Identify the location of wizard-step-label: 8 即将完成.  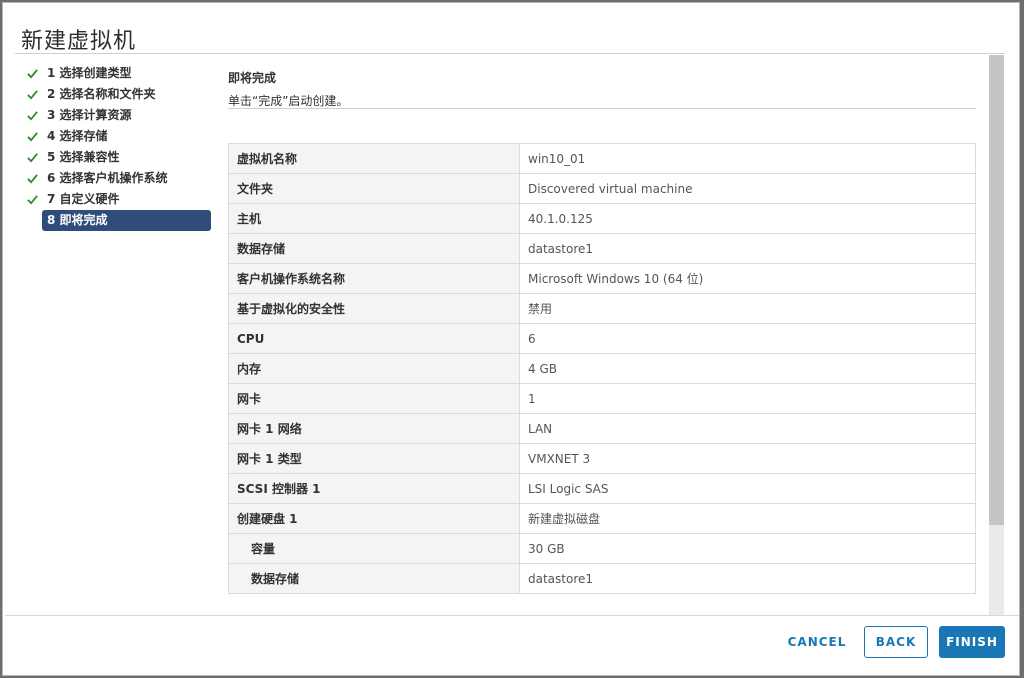
(77, 220).